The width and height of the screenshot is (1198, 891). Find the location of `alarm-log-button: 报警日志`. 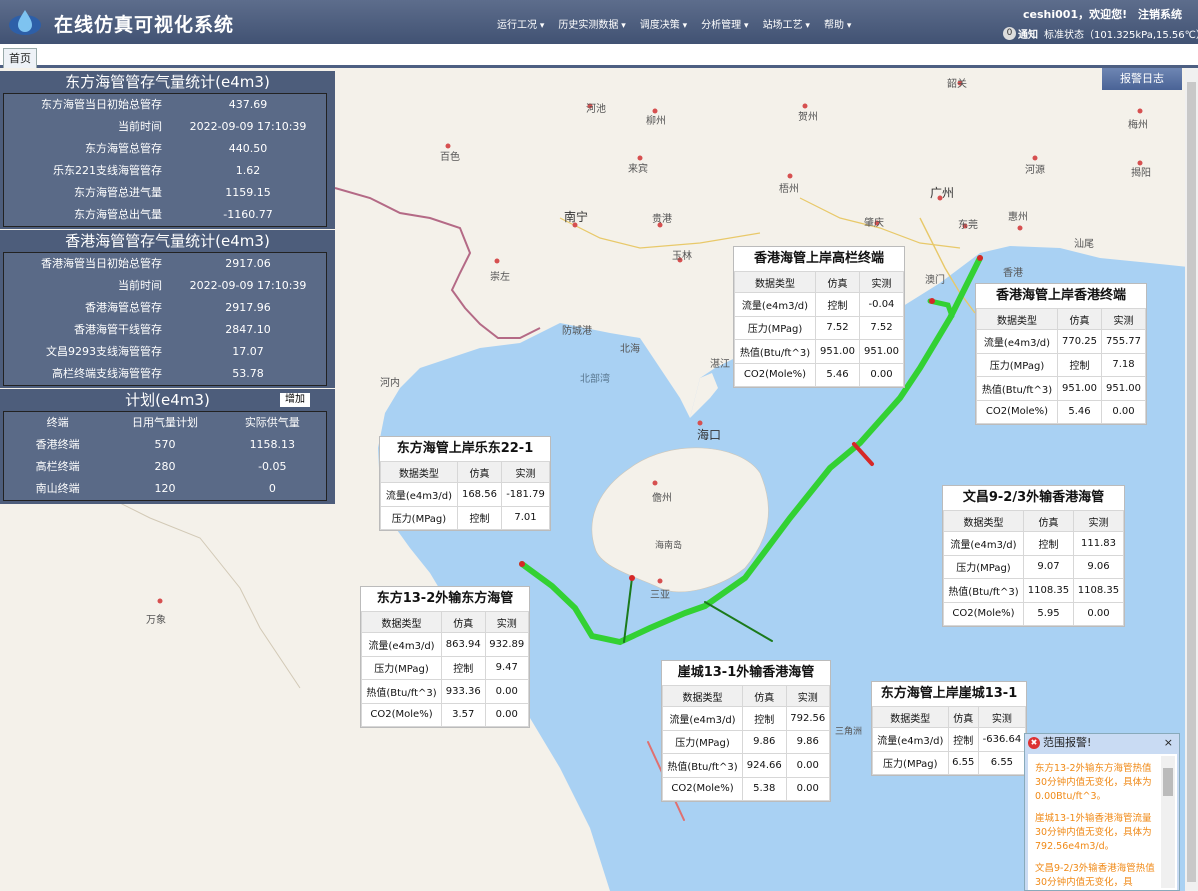

alarm-log-button: 报警日志 is located at coordinates (1142, 79).